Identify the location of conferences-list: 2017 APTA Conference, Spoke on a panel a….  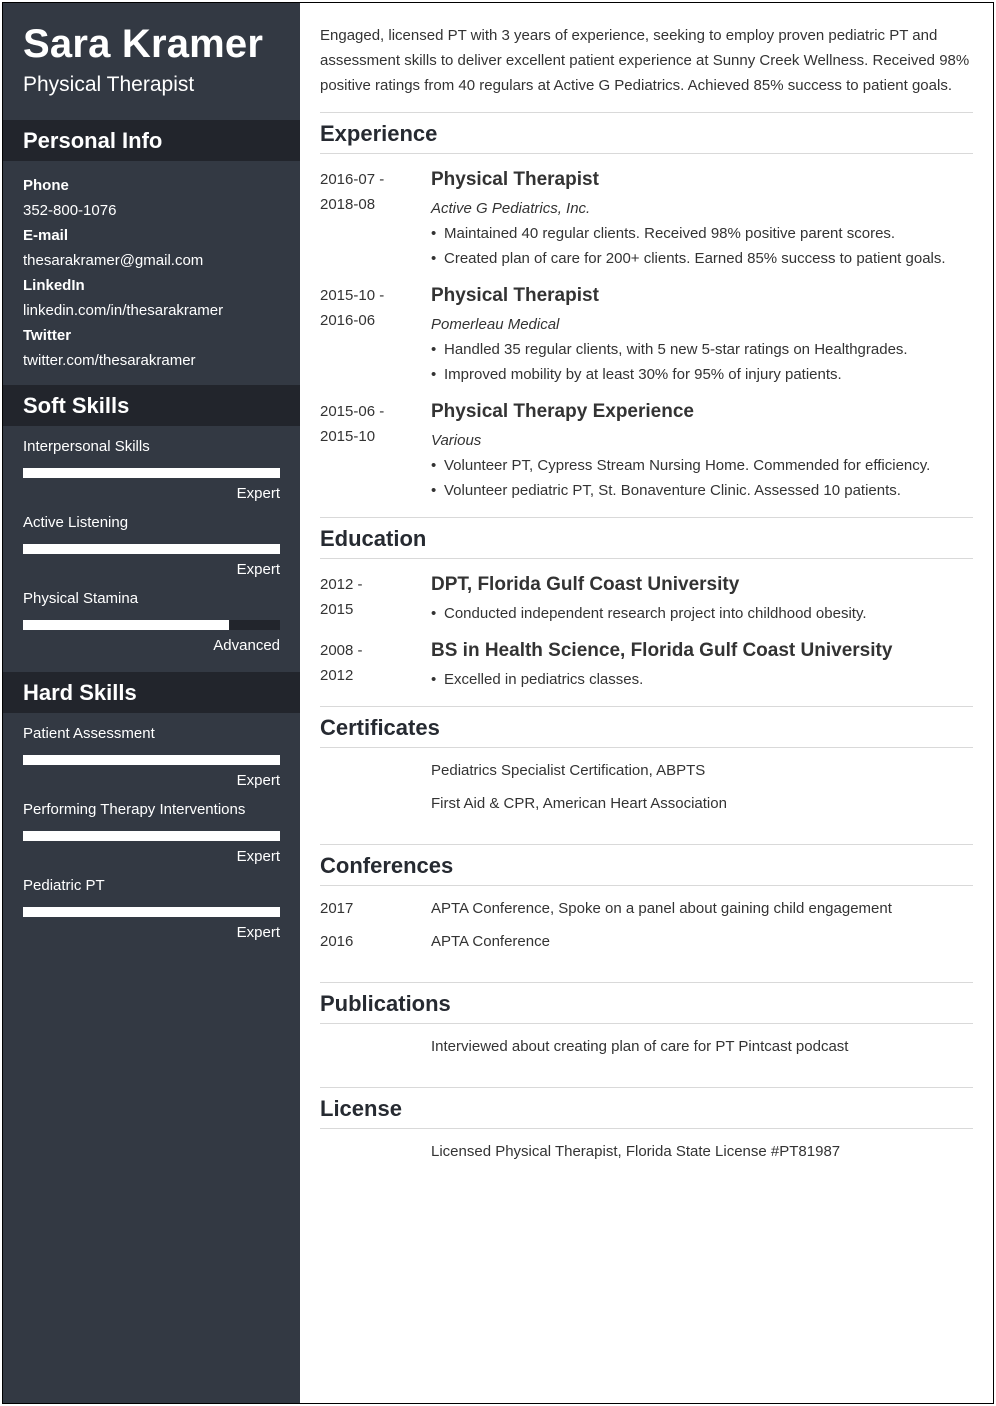
(646, 927).